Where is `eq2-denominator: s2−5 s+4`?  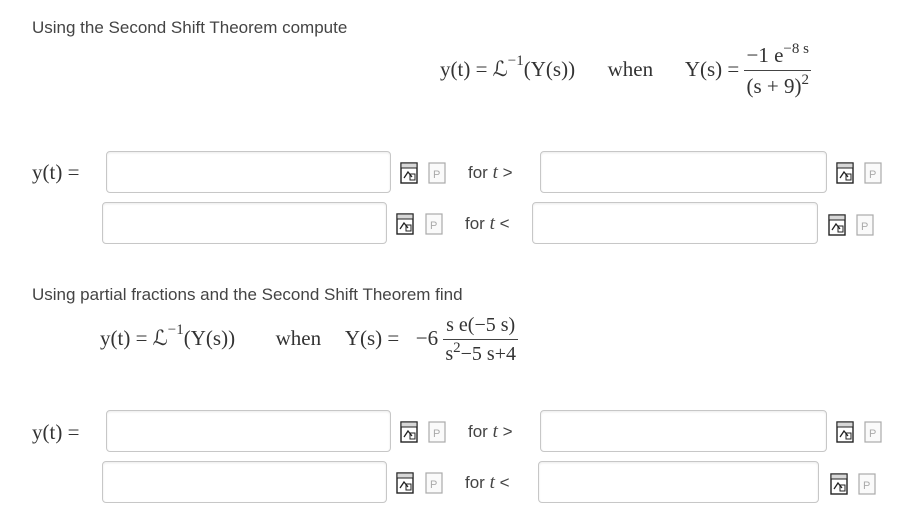
eq2-denominator: s2−5 s+4 is located at coordinates (480, 352).